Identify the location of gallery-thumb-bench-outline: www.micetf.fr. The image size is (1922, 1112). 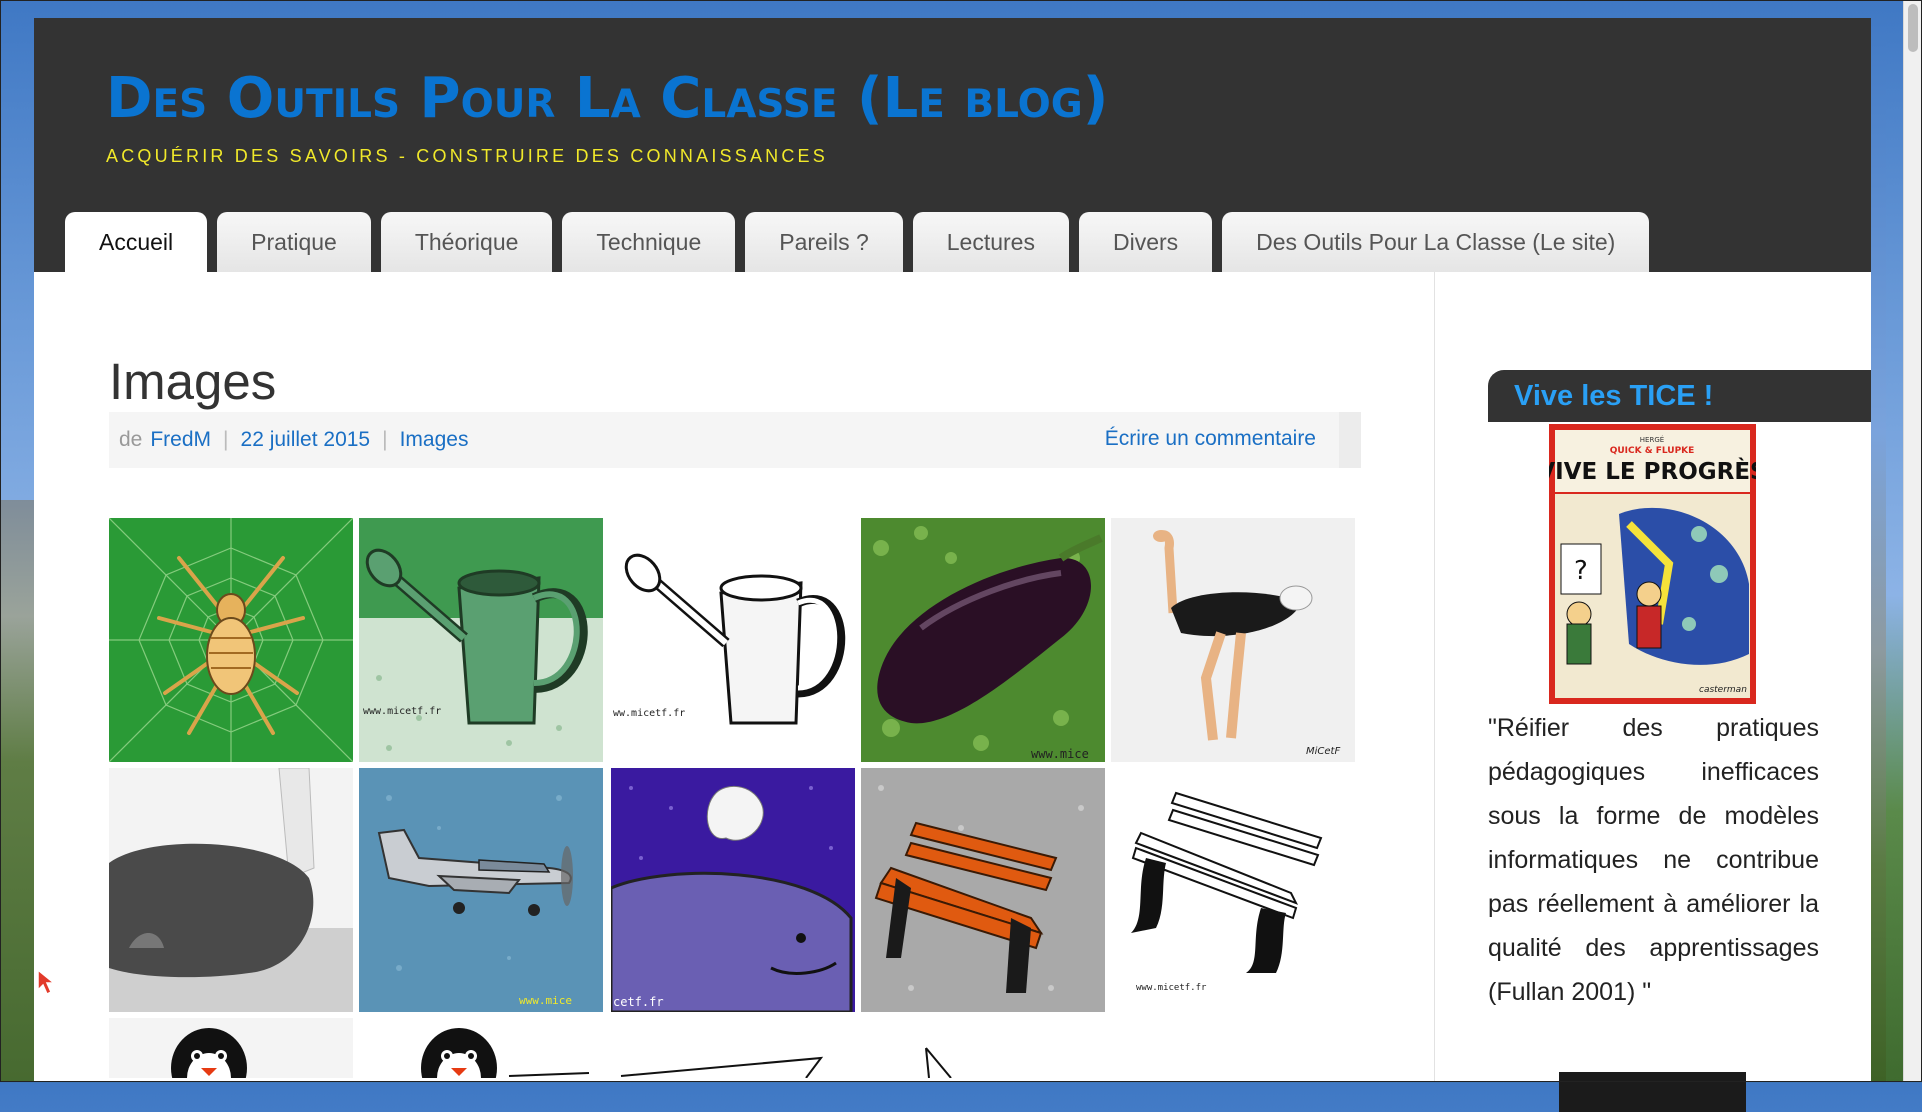
(1233, 890).